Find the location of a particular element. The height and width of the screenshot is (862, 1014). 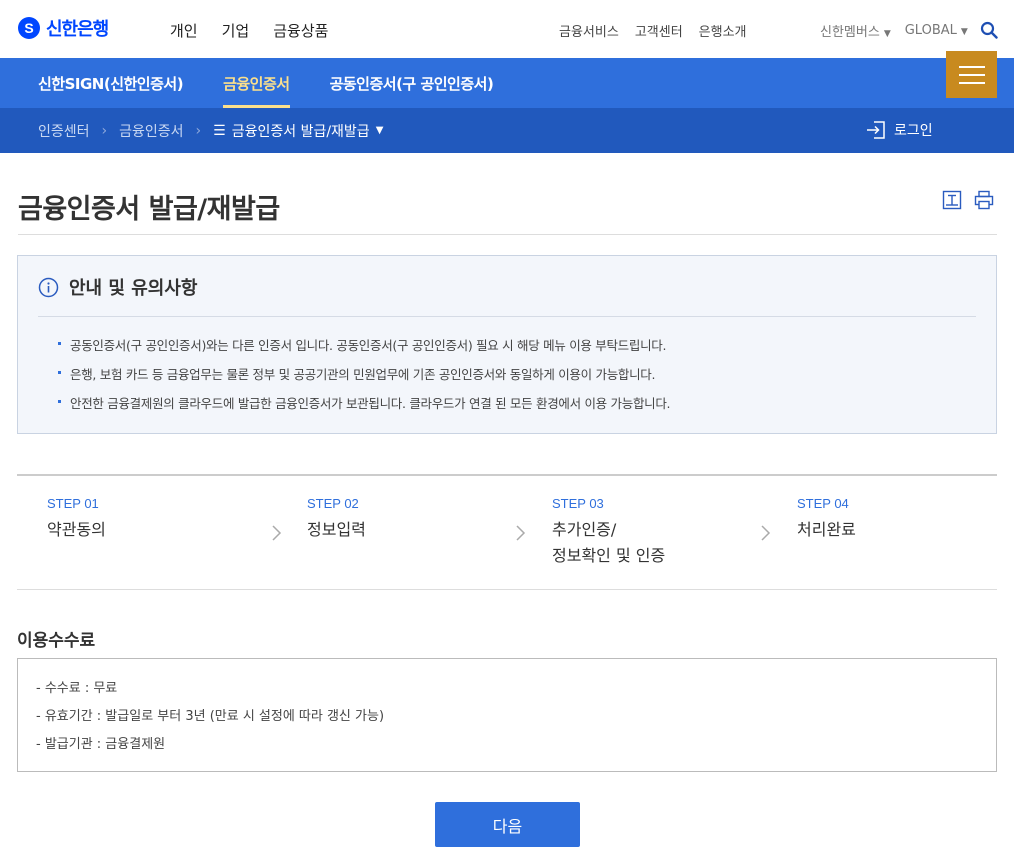

info-icon is located at coordinates (48, 287).